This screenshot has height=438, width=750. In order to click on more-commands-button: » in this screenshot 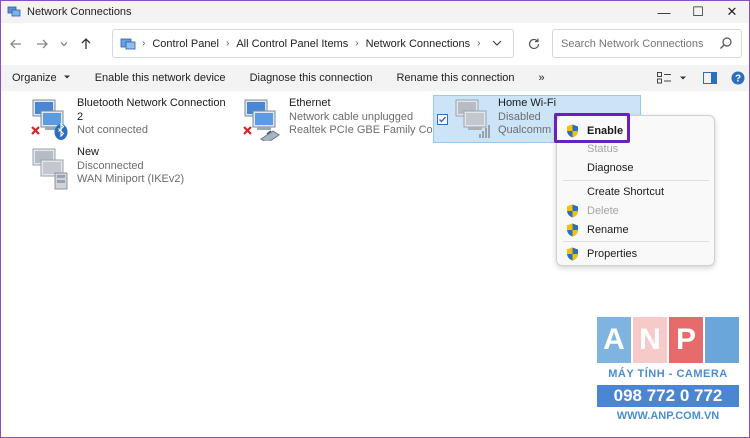, I will do `click(542, 78)`.